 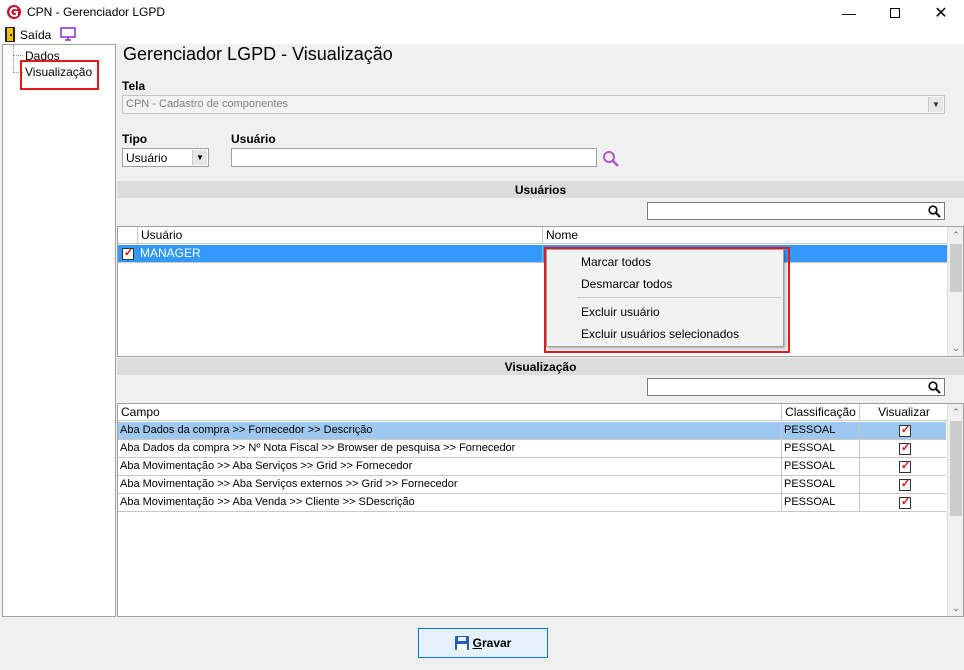 I want to click on close-icon: ✕, so click(x=941, y=13).